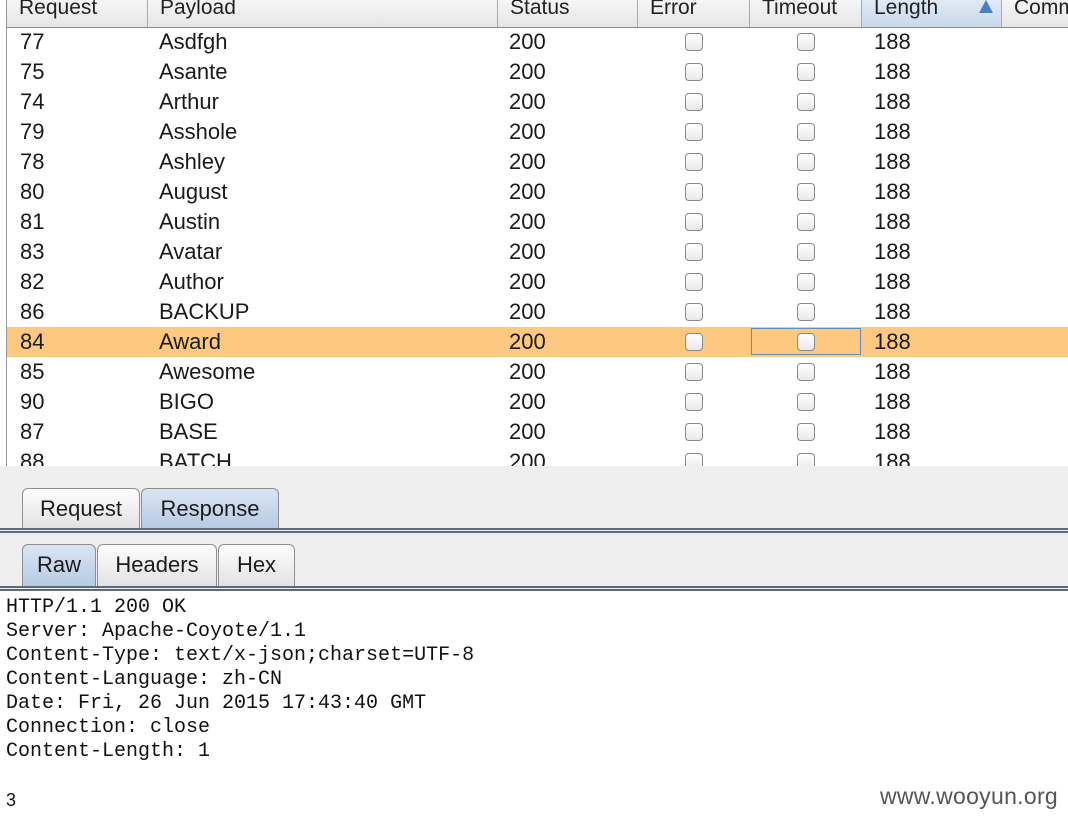  I want to click on tab-headers: Headers, so click(157, 565).